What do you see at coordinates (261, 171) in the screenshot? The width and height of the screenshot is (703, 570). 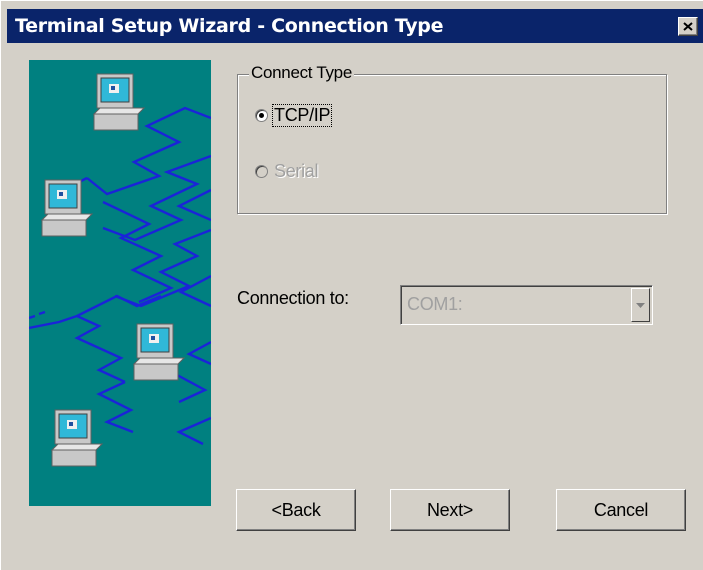 I see `radio-serial-circle` at bounding box center [261, 171].